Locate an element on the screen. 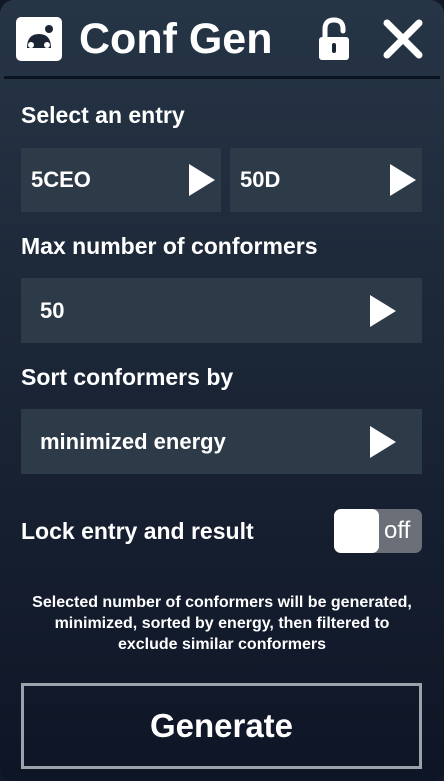 This screenshot has width=444, height=781. generate-button: Generate is located at coordinates (221, 726).